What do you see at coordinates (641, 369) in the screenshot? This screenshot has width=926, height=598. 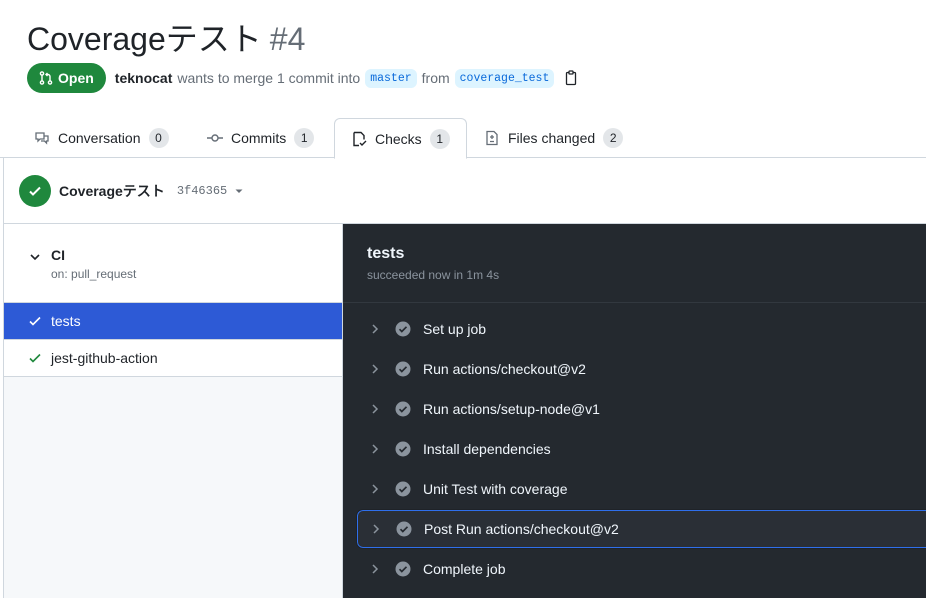 I see `log-step: Run actions/checkout@v2` at bounding box center [641, 369].